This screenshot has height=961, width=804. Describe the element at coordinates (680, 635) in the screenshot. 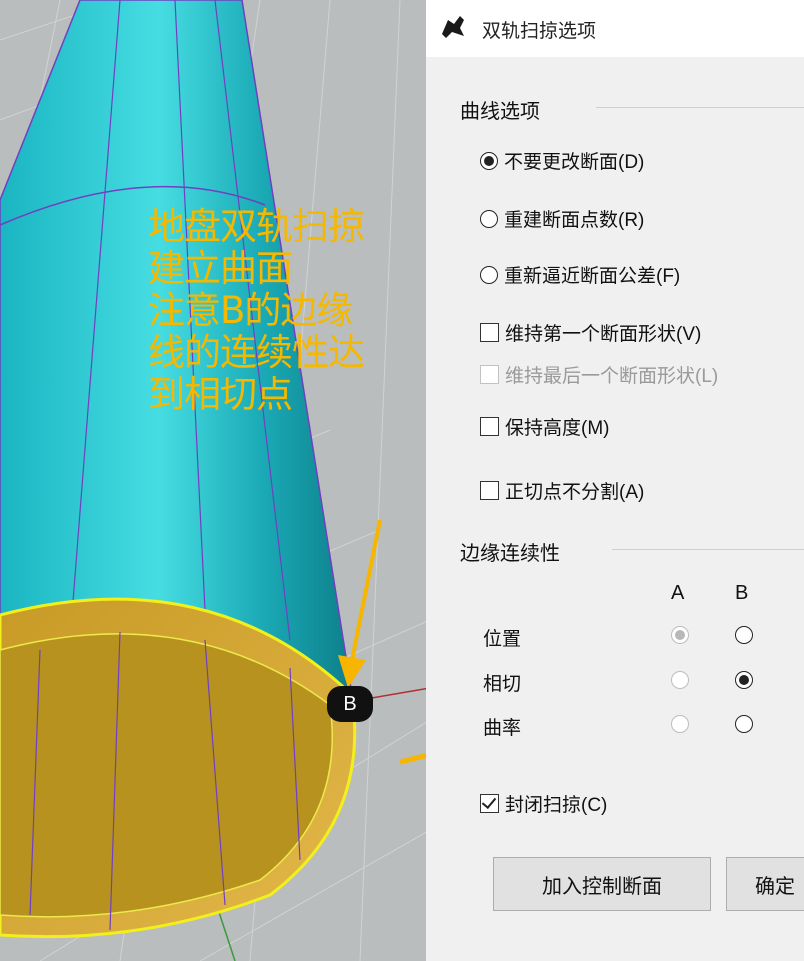

I see `radio-position-a` at that location.